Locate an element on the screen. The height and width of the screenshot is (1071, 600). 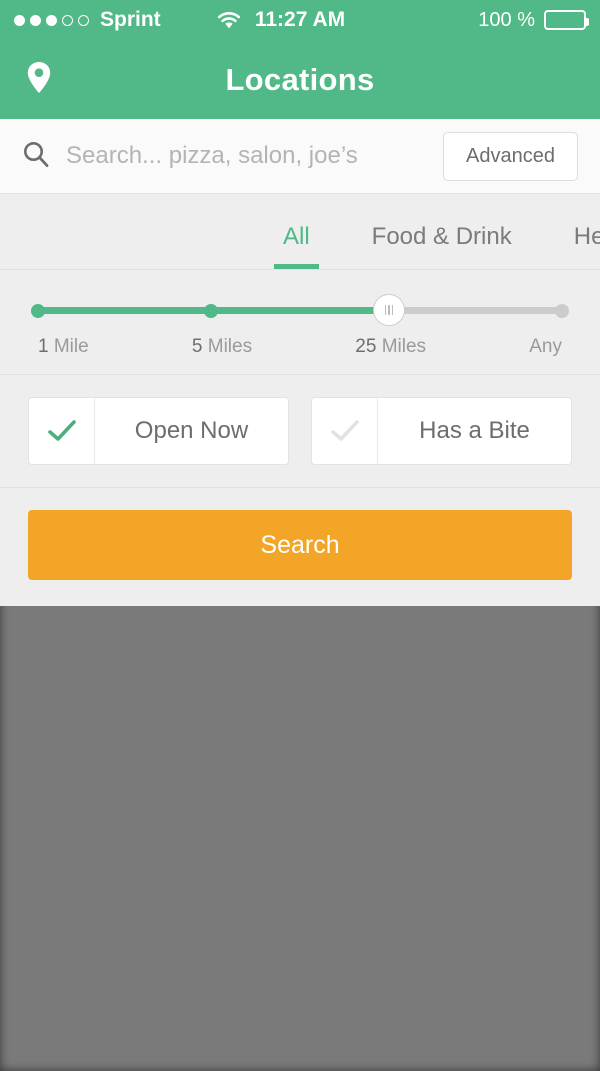
search-action-area: Search is located at coordinates (300, 547).